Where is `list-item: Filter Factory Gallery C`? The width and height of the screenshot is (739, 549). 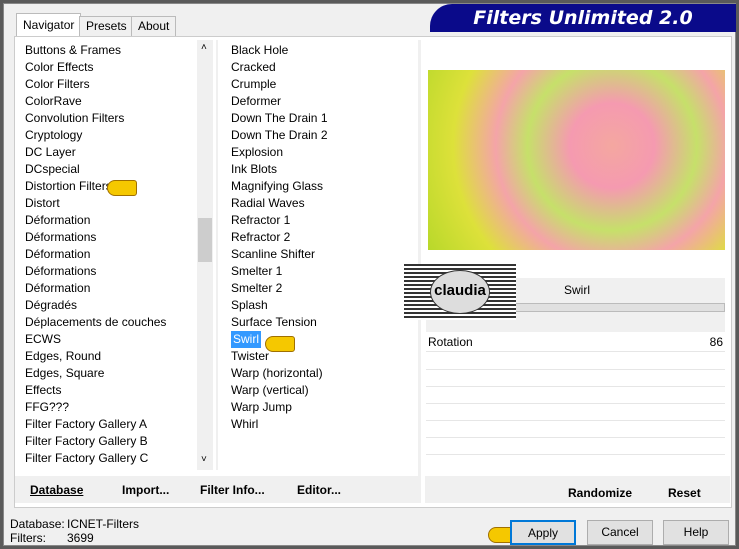
list-item: Filter Factory Gallery C is located at coordinates (86, 458).